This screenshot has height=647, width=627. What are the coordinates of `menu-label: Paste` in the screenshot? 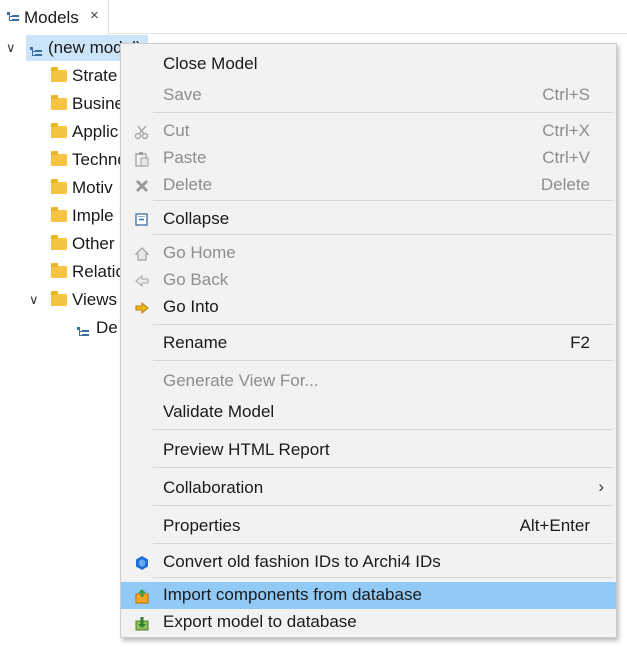 It's located at (185, 157).